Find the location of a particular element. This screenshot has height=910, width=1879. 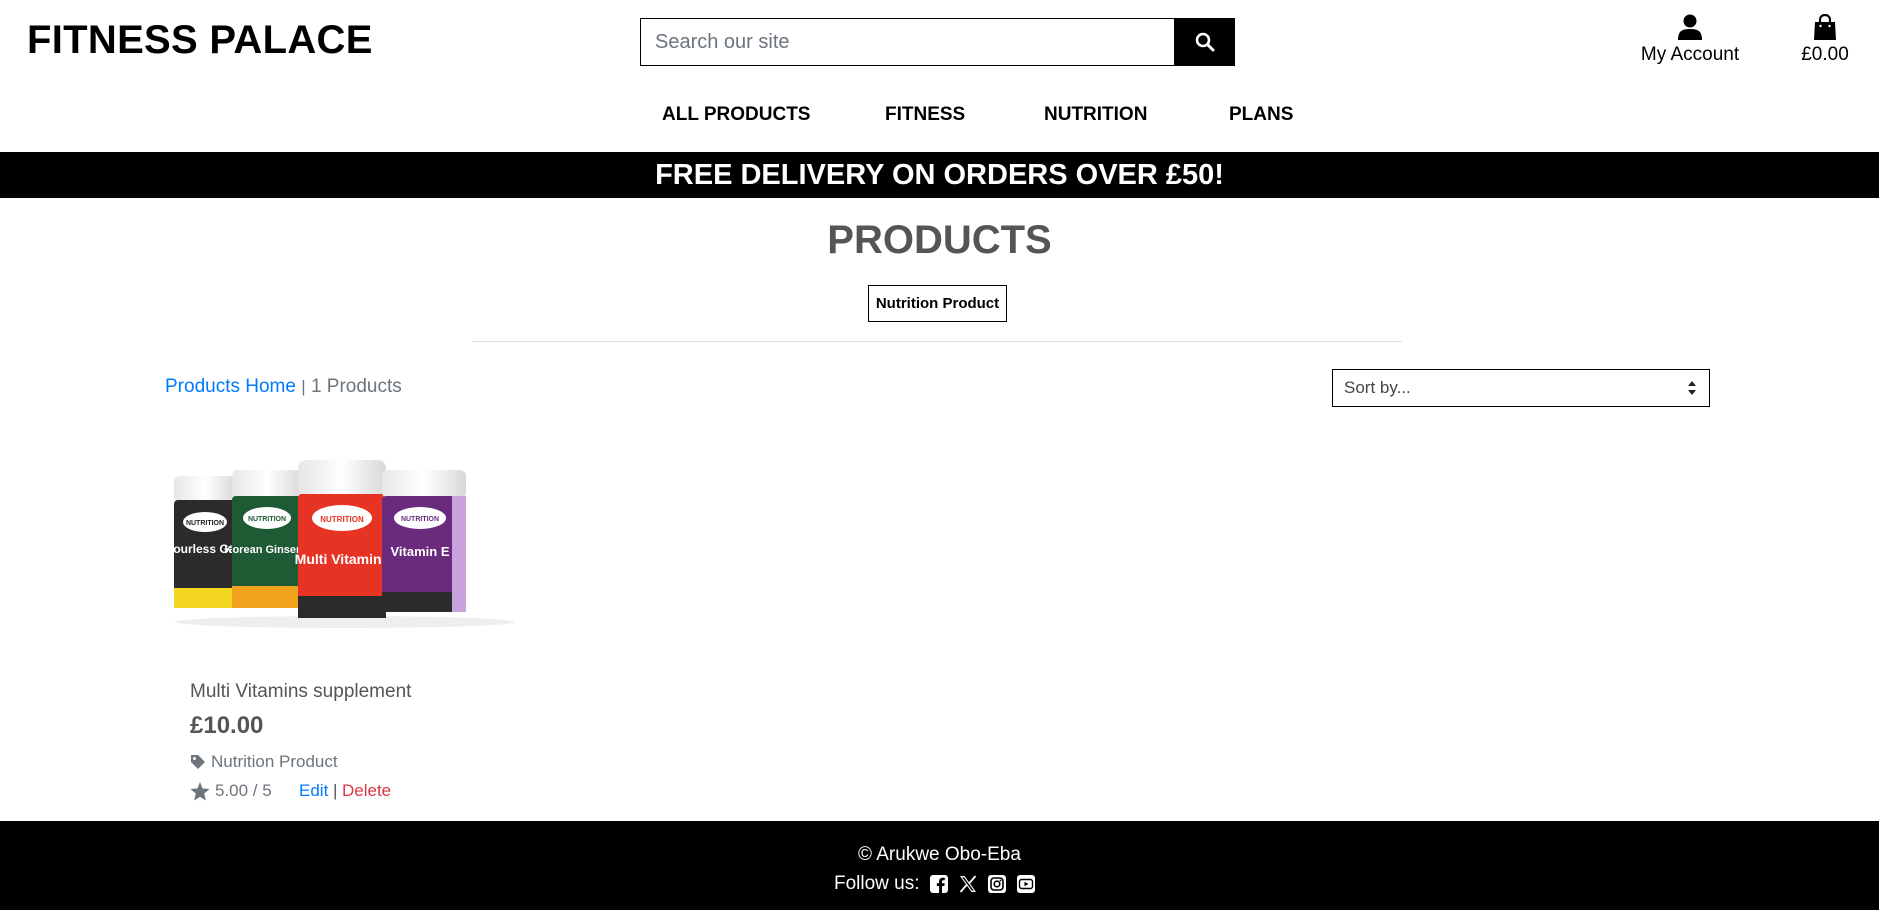

star-icon is located at coordinates (200, 790).